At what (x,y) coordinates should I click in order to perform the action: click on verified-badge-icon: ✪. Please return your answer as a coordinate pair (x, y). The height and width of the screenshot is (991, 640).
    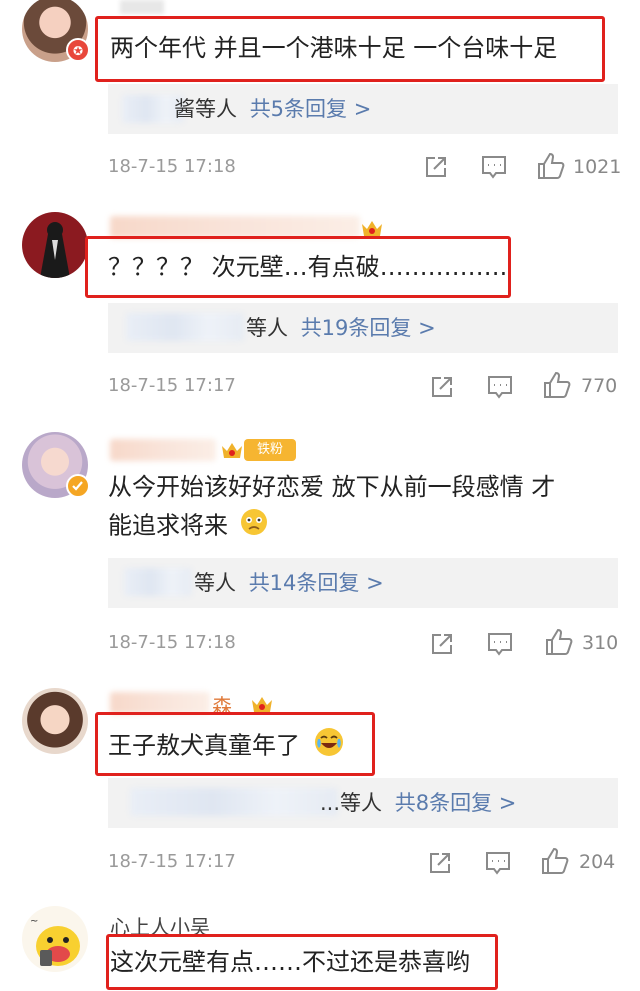
    Looking at the image, I should click on (78, 50).